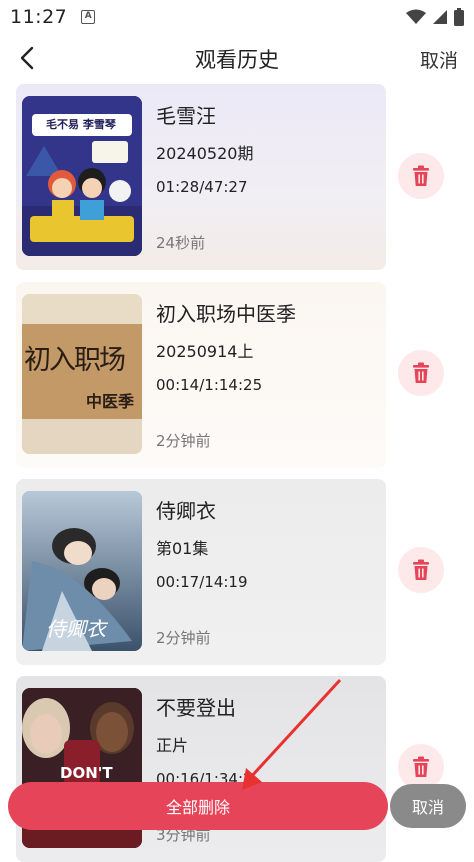  What do you see at coordinates (292, 734) in the screenshot?
I see `annotation-arrow-icon` at bounding box center [292, 734].